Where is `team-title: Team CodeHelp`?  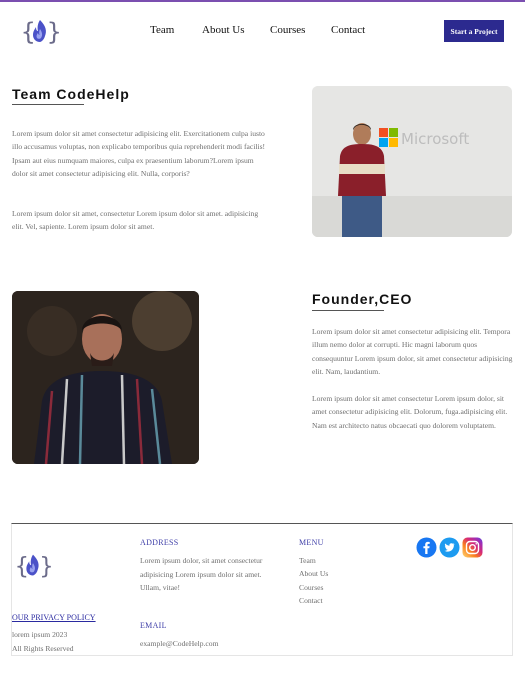
team-title: Team CodeHelp is located at coordinates (71, 94).